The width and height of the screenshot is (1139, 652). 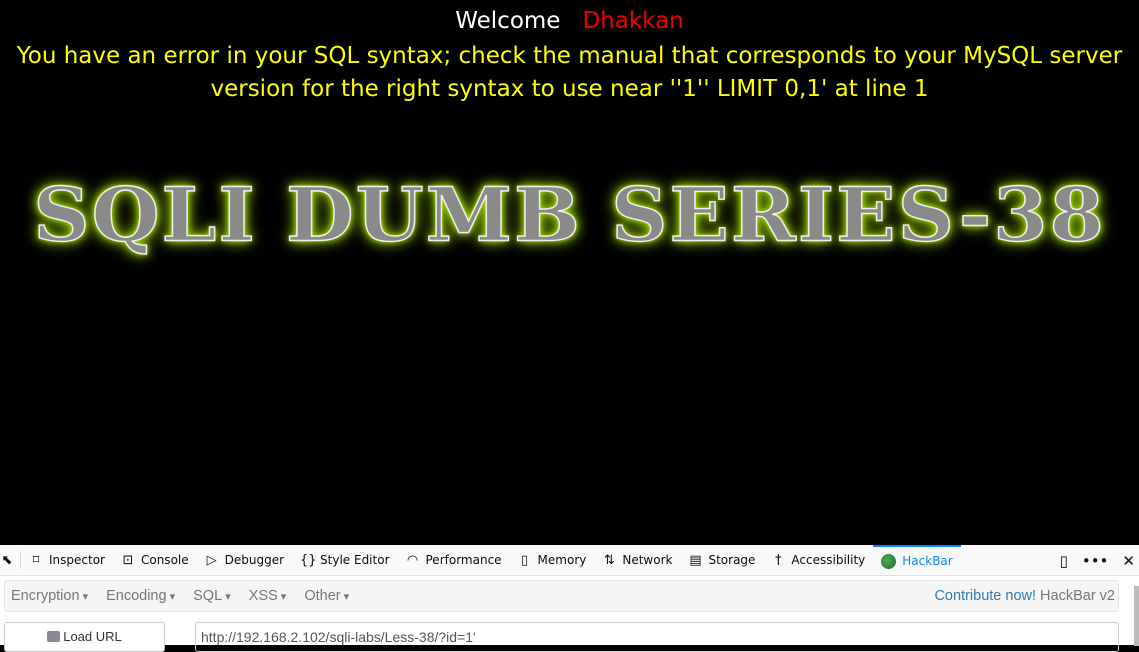 I want to click on contribute-area: Contribute now! HackBar v2, so click(x=1026, y=596).